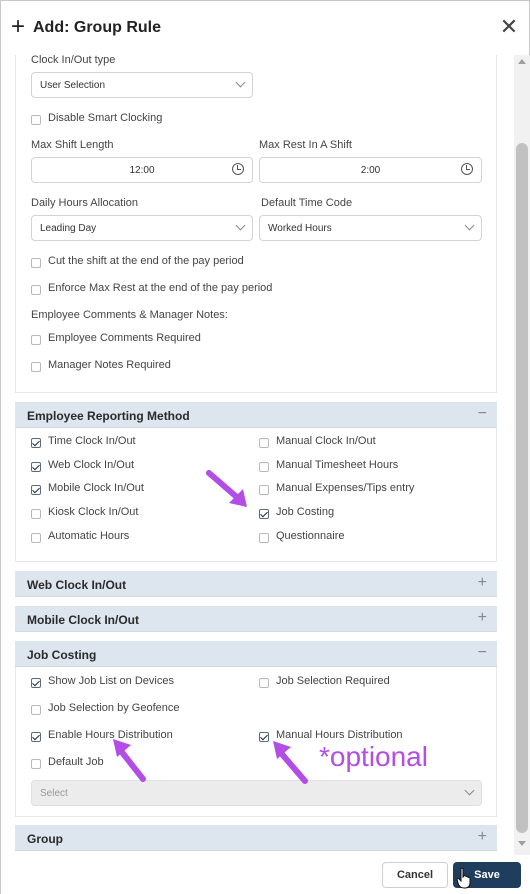 The width and height of the screenshot is (530, 894). Describe the element at coordinates (36, 514) in the screenshot. I see `kiosk-clock-checkbox` at that location.